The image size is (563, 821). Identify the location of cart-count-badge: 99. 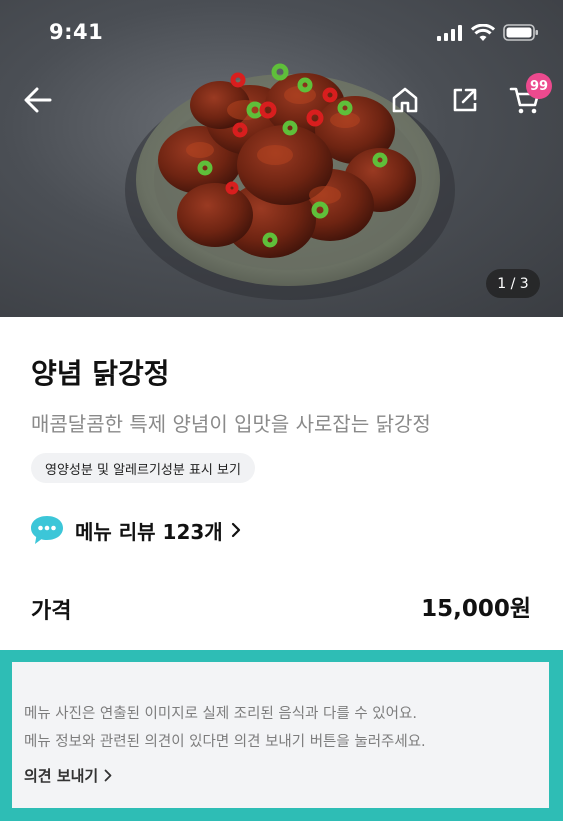
(539, 86).